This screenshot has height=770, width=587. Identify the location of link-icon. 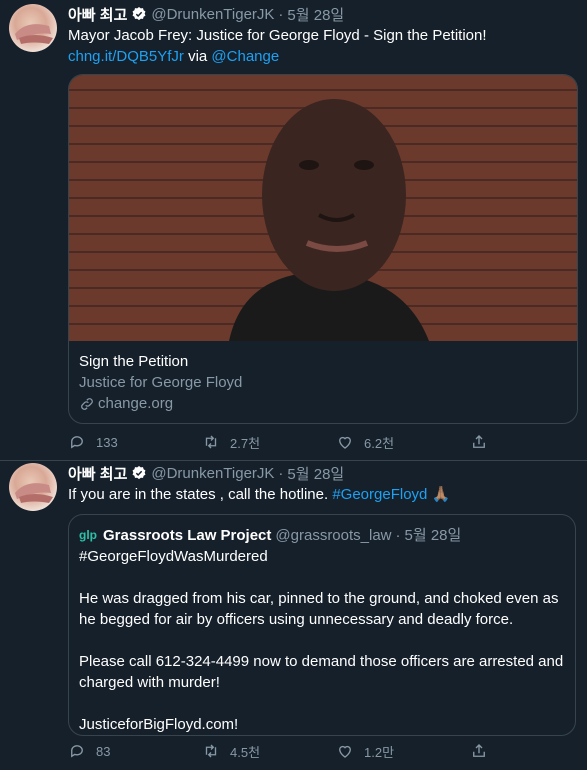
(87, 403).